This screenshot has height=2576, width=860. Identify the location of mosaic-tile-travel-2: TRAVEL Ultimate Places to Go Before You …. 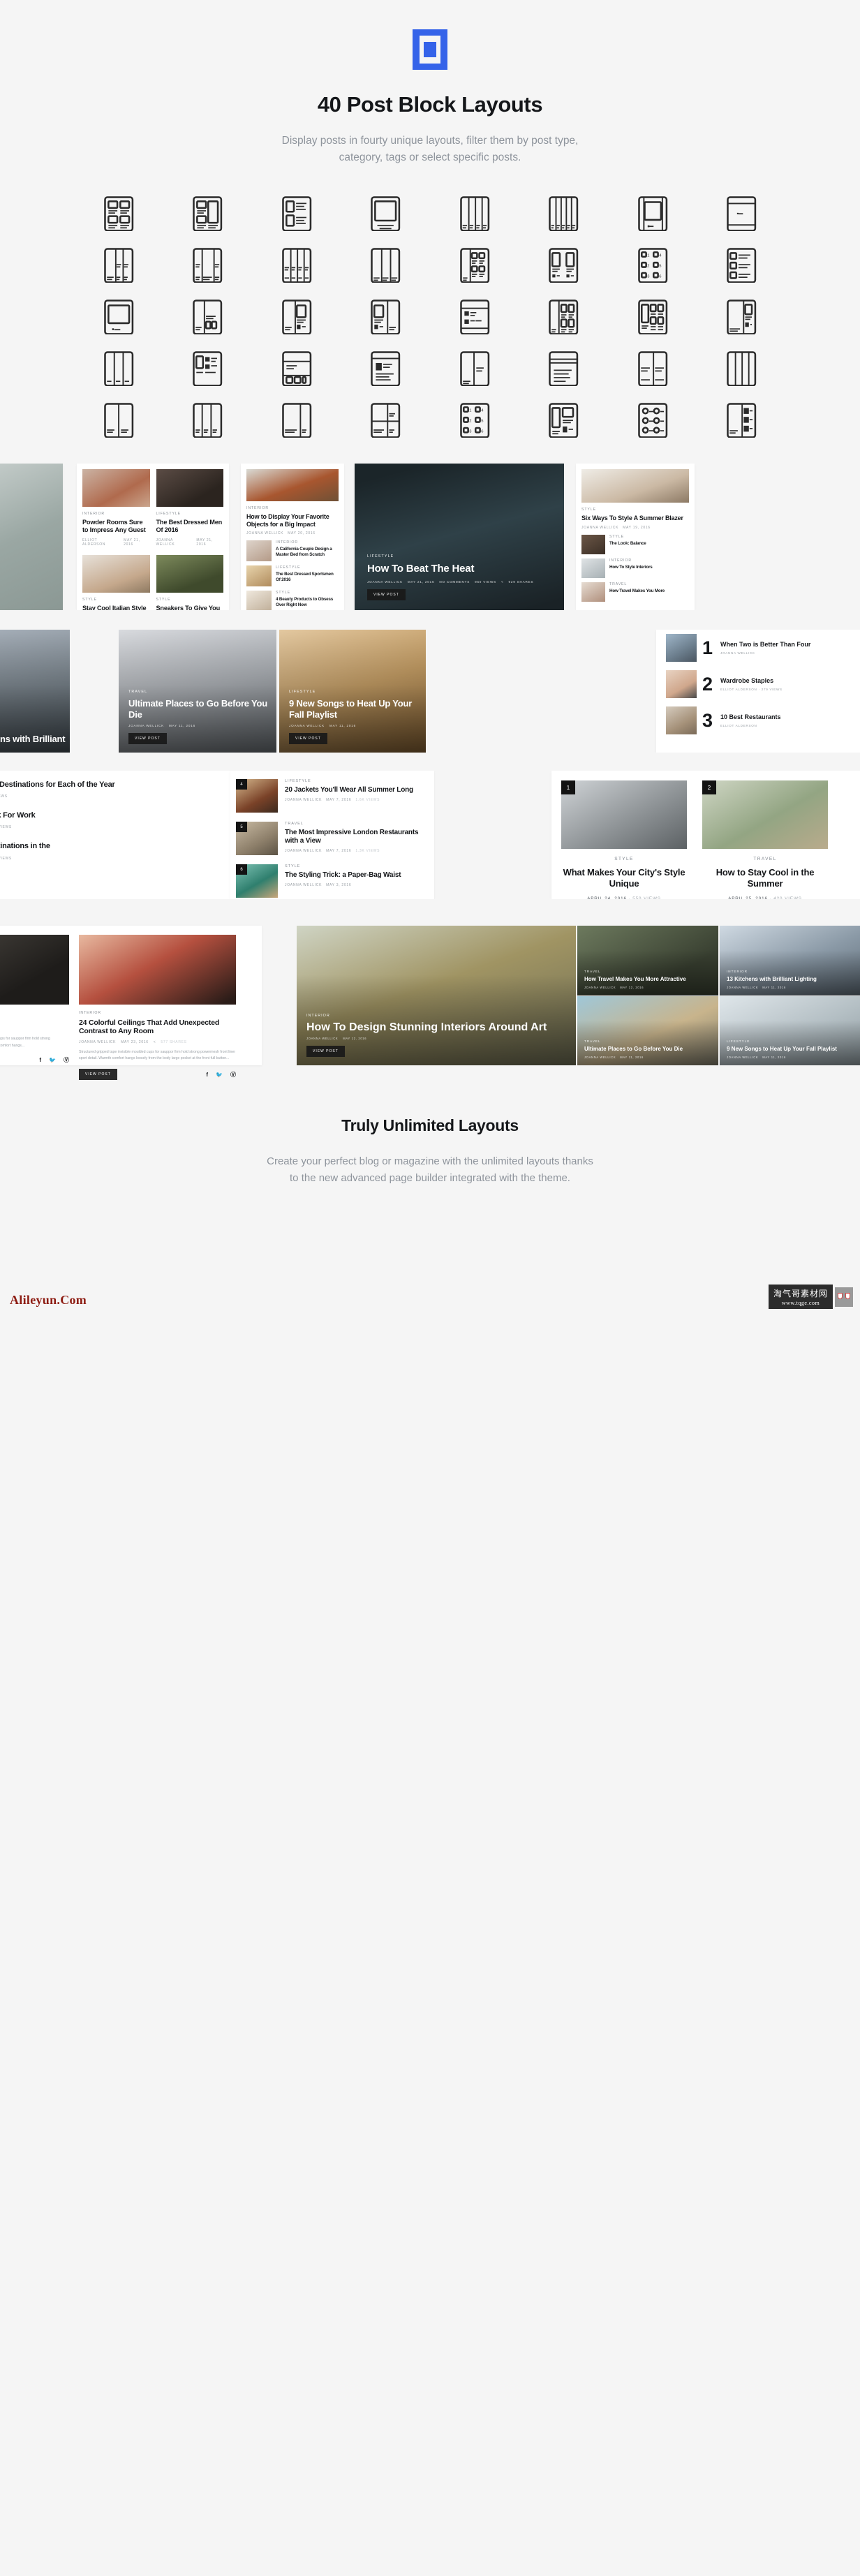
(647, 1031).